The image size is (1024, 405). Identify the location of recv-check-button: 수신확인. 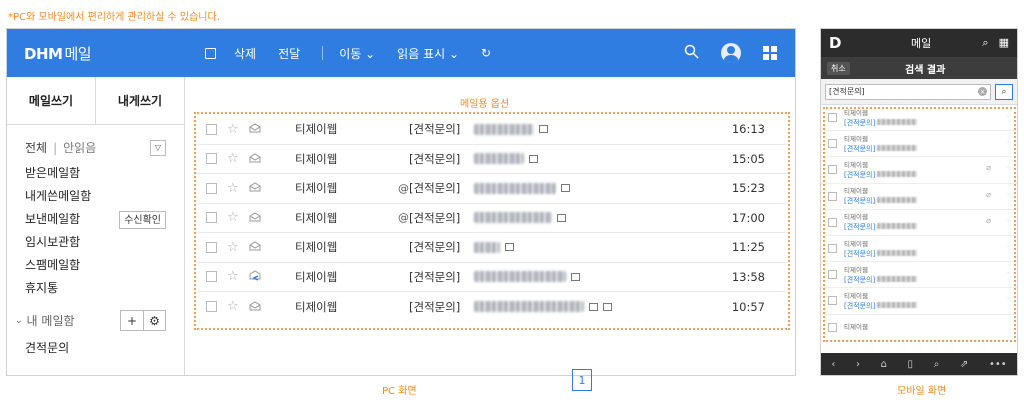
(142, 219).